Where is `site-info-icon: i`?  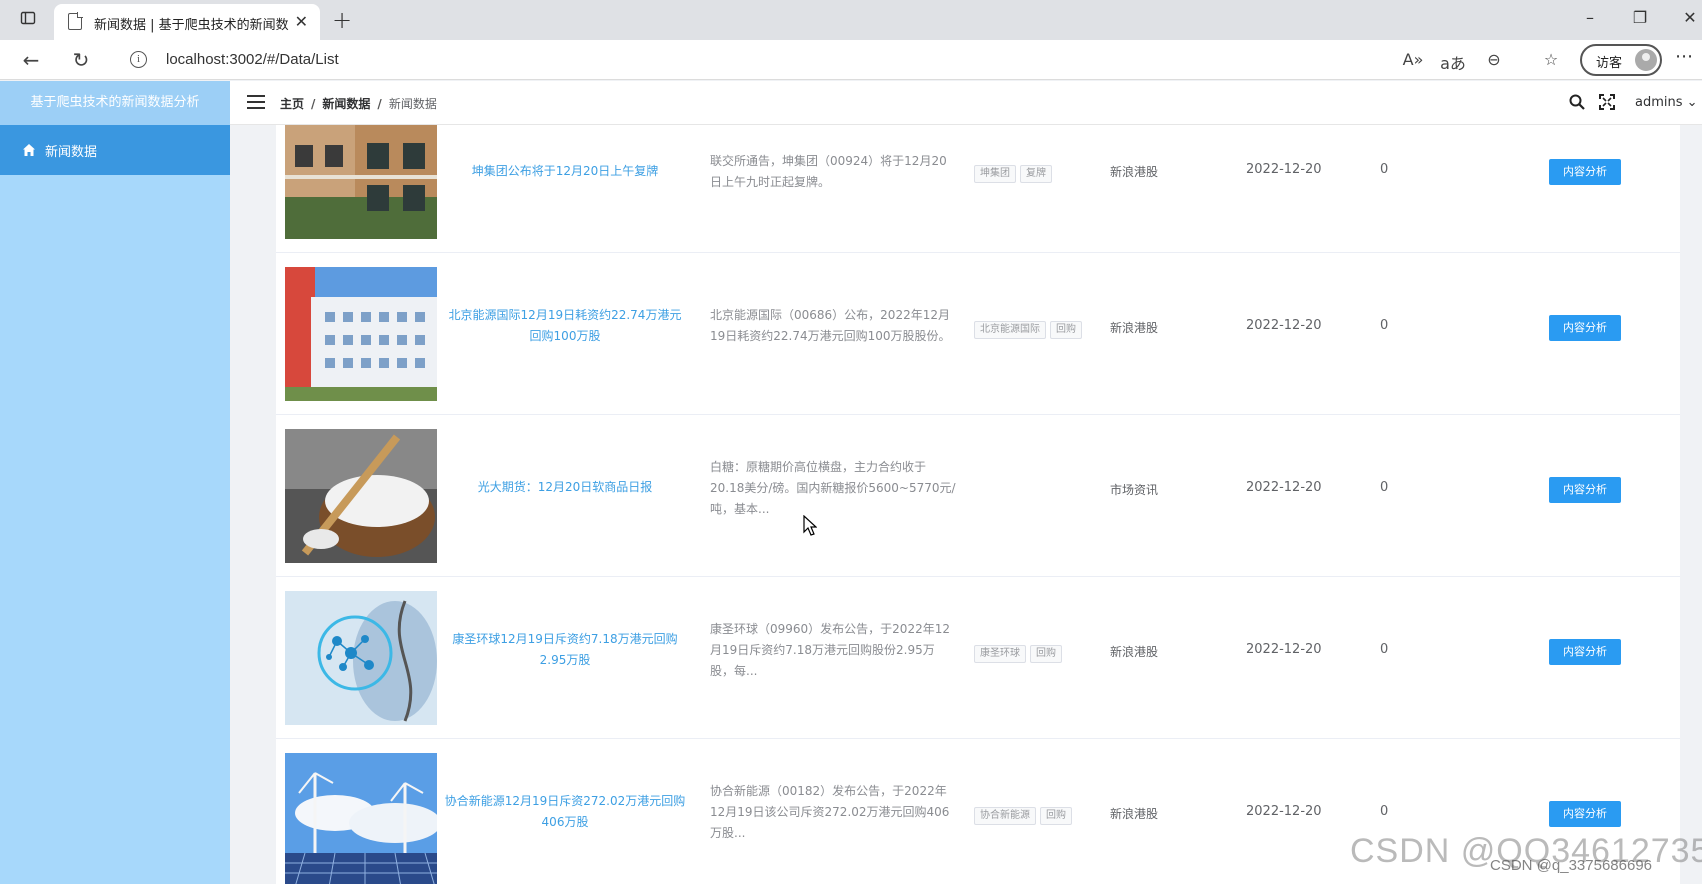 site-info-icon: i is located at coordinates (138, 59).